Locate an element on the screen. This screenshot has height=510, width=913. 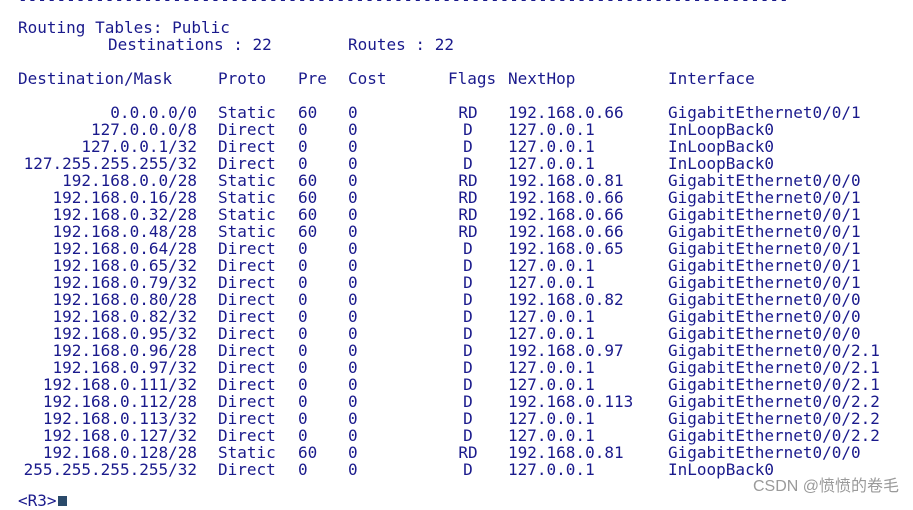
text-cursor is located at coordinates (62, 501).